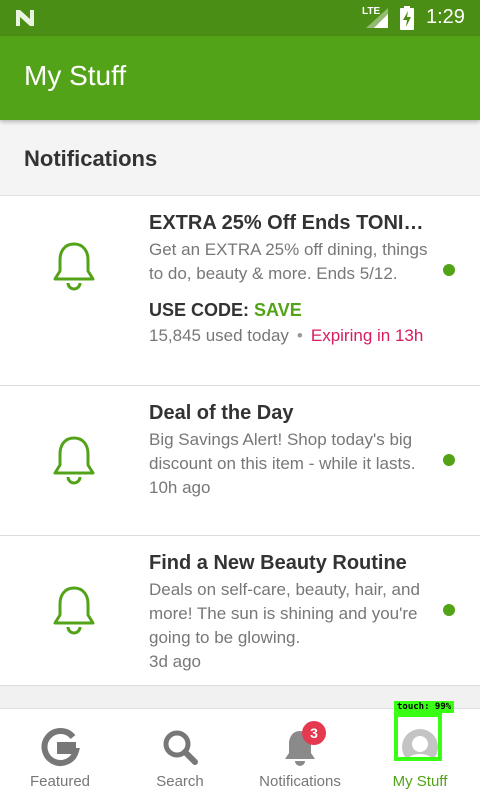 The width and height of the screenshot is (480, 800). I want to click on app-bar: My Stuff, so click(240, 78).